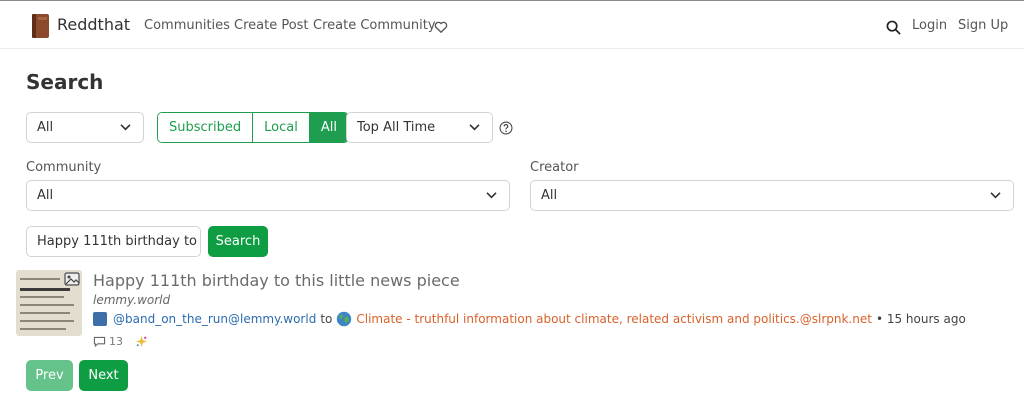 The height and width of the screenshot is (409, 1024). I want to click on creator-value: All, so click(549, 195).